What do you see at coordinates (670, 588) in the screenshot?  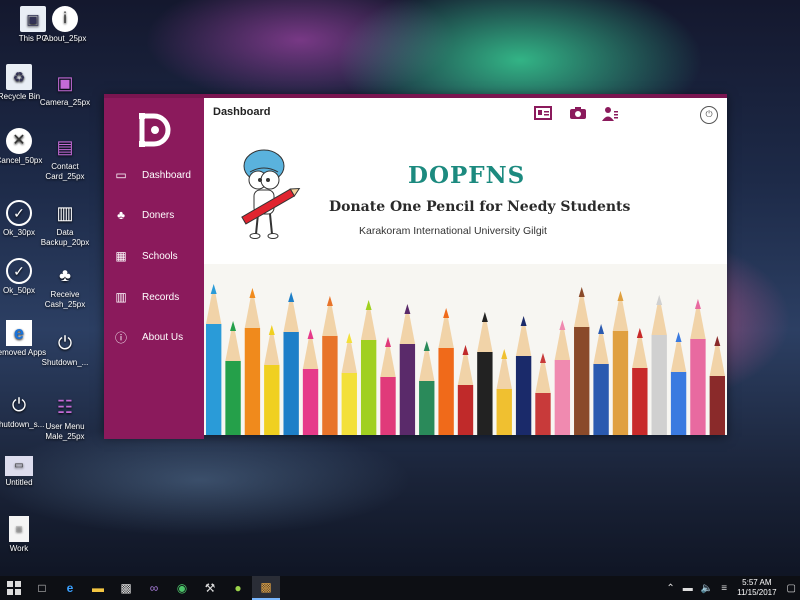 I see `chevron-up-icon: ⌃` at bounding box center [670, 588].